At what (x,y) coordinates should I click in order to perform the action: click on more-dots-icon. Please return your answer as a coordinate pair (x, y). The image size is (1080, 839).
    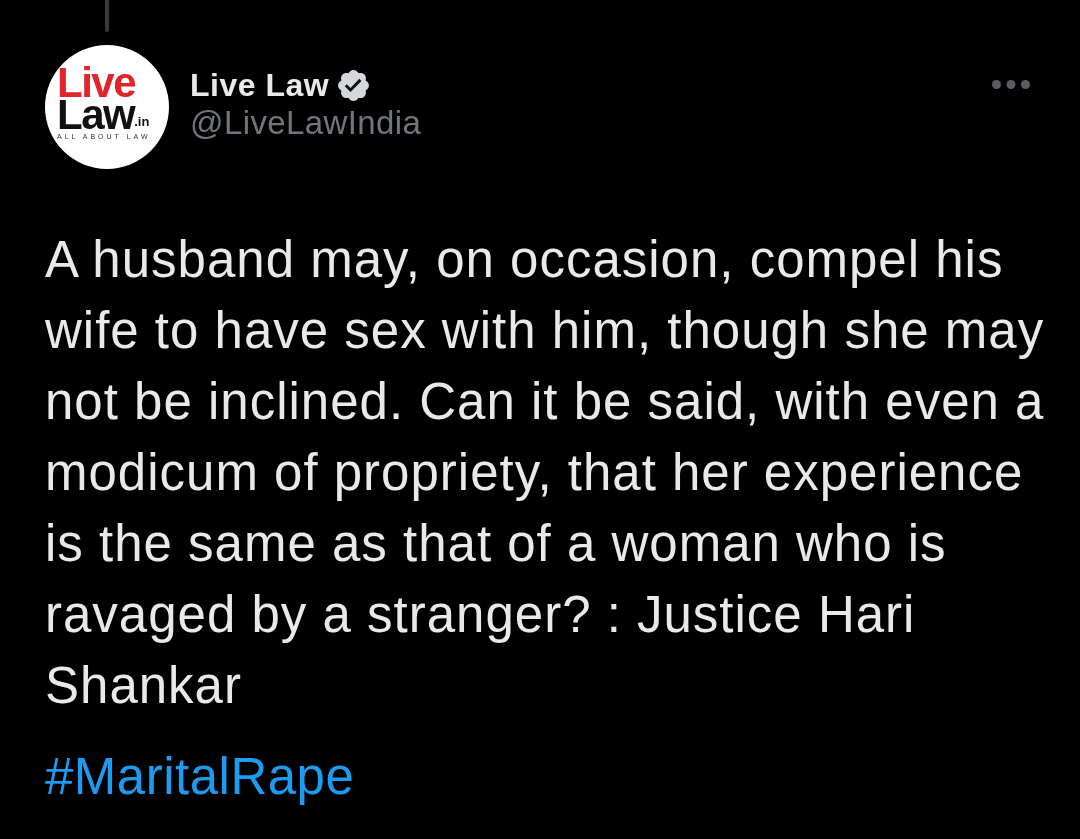
    Looking at the image, I should click on (1011, 84).